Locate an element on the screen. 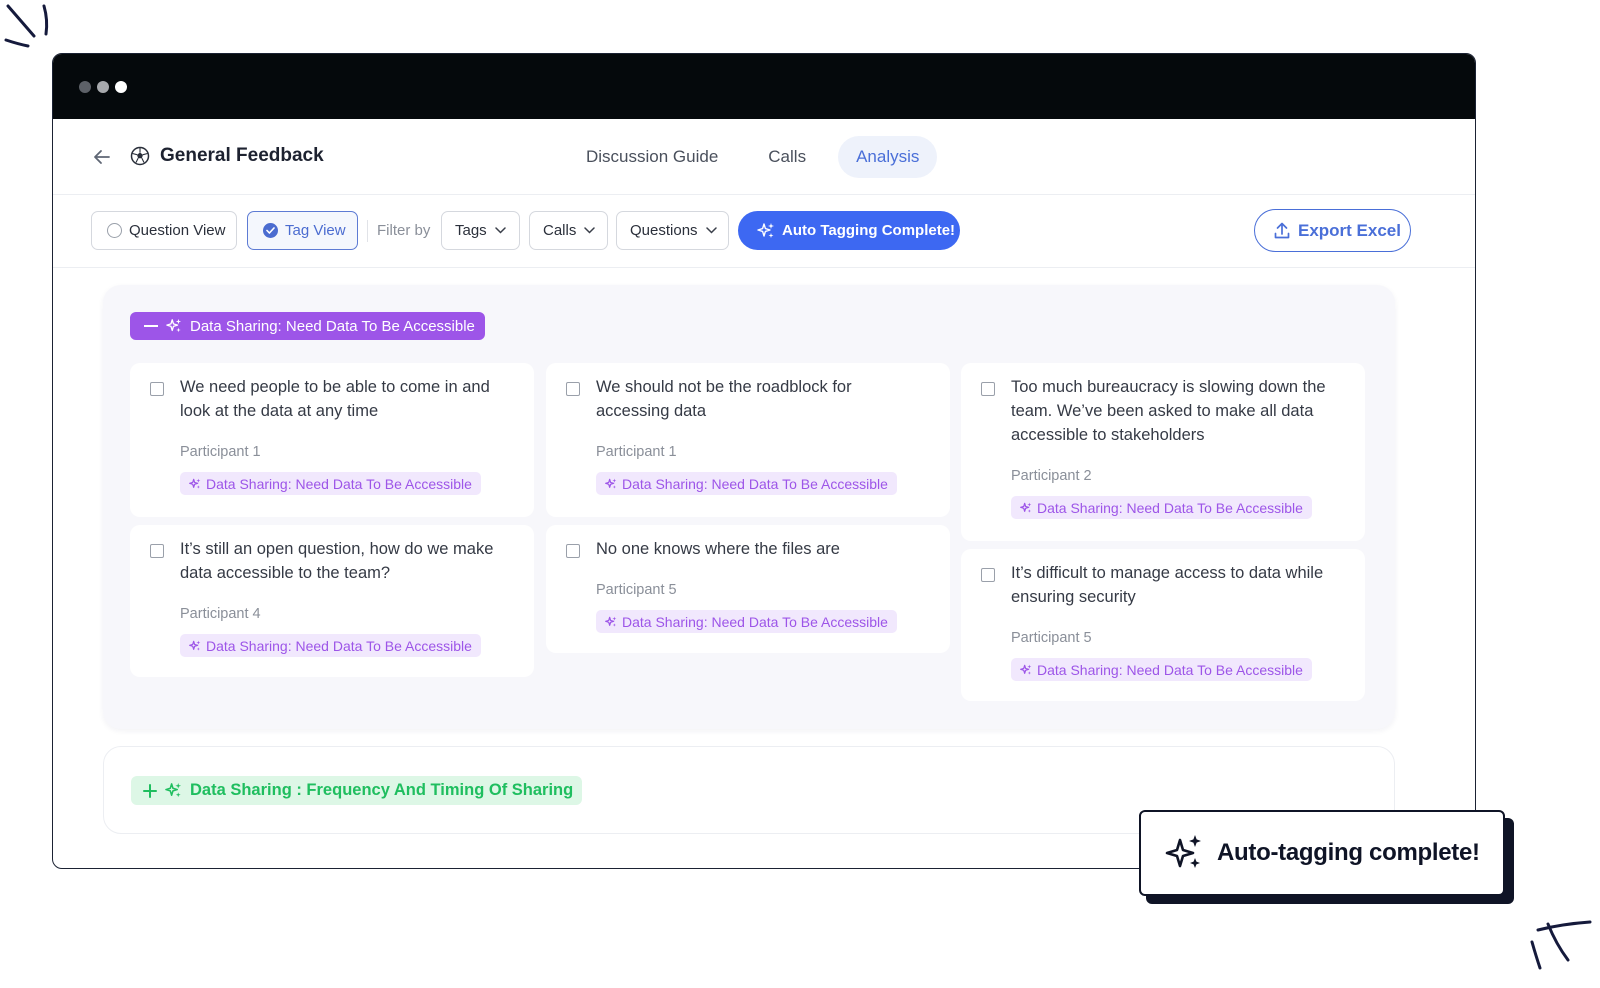 The width and height of the screenshot is (1600, 988). export-excel-label: Export Excel is located at coordinates (1349, 230).